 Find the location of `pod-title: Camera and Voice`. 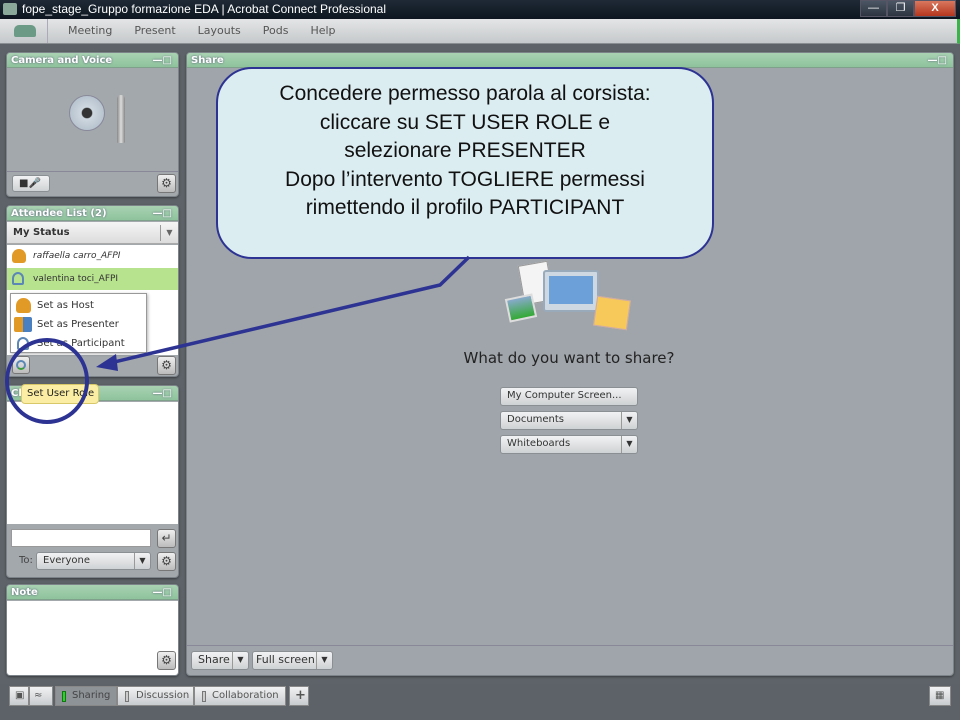

pod-title: Camera and Voice is located at coordinates (62, 60).